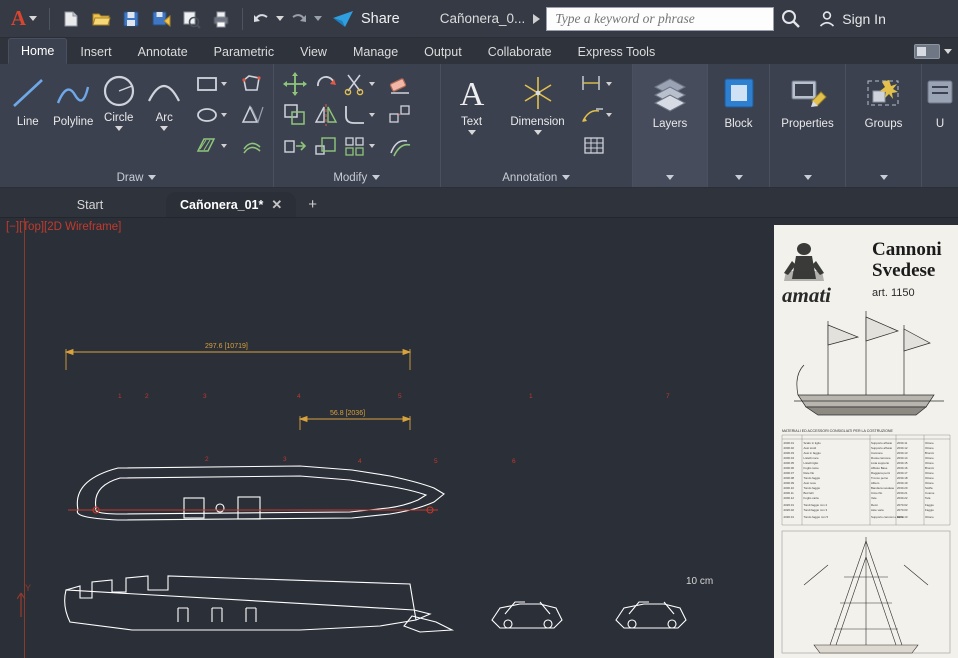 This screenshot has height=658, width=958. I want to click on open-file-icon, so click(101, 19).